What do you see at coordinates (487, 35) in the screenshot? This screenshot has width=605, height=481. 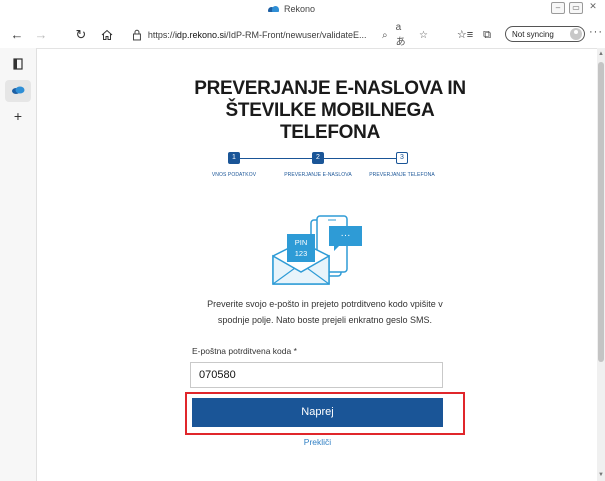 I see `collections-icon: ⧉` at bounding box center [487, 35].